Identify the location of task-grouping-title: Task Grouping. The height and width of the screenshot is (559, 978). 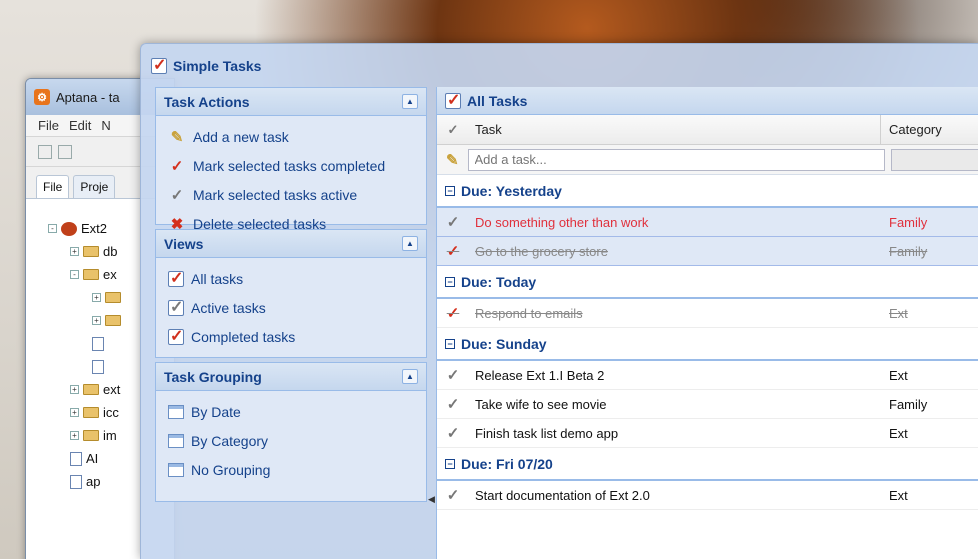
(213, 376).